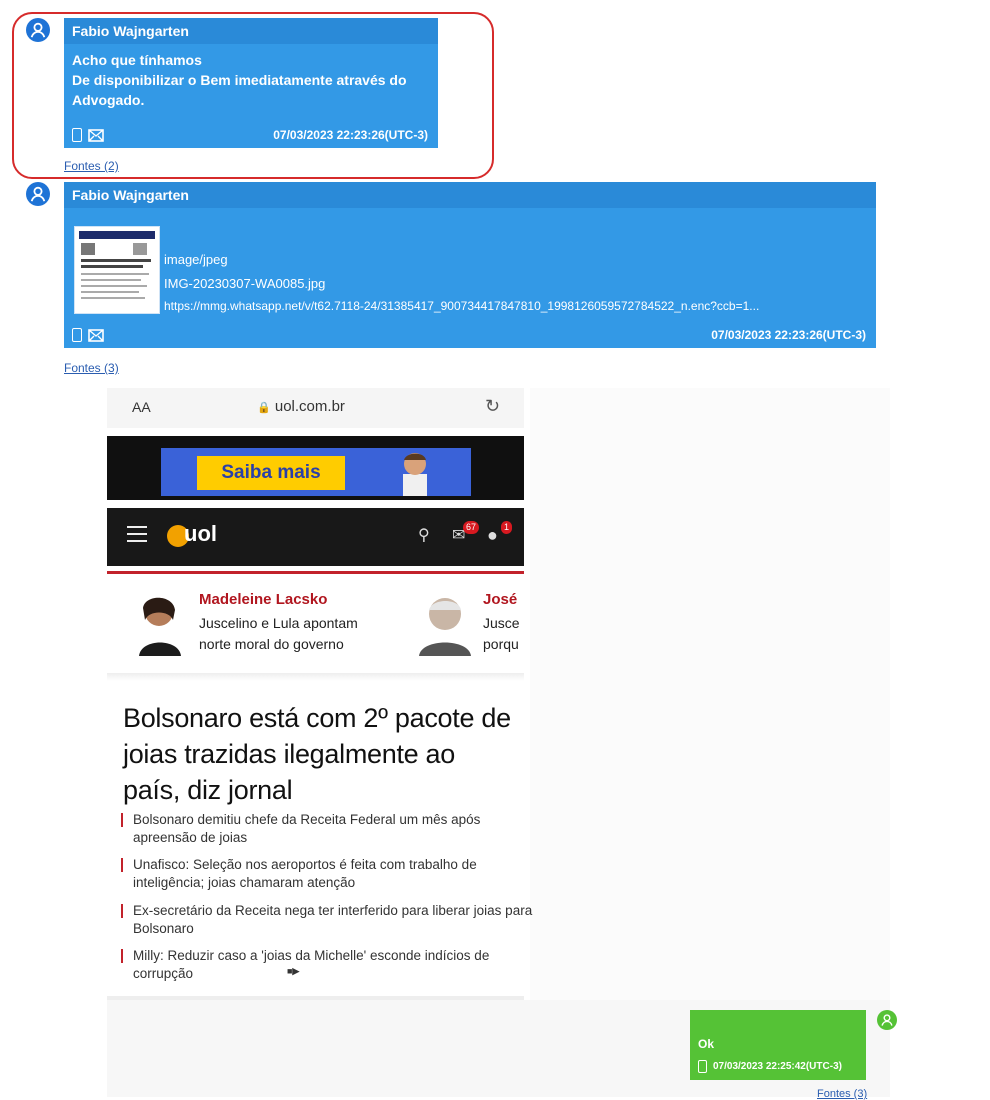  Describe the element at coordinates (263, 599) in the screenshot. I see `columnist-name: Madeleine Lacsko` at that location.